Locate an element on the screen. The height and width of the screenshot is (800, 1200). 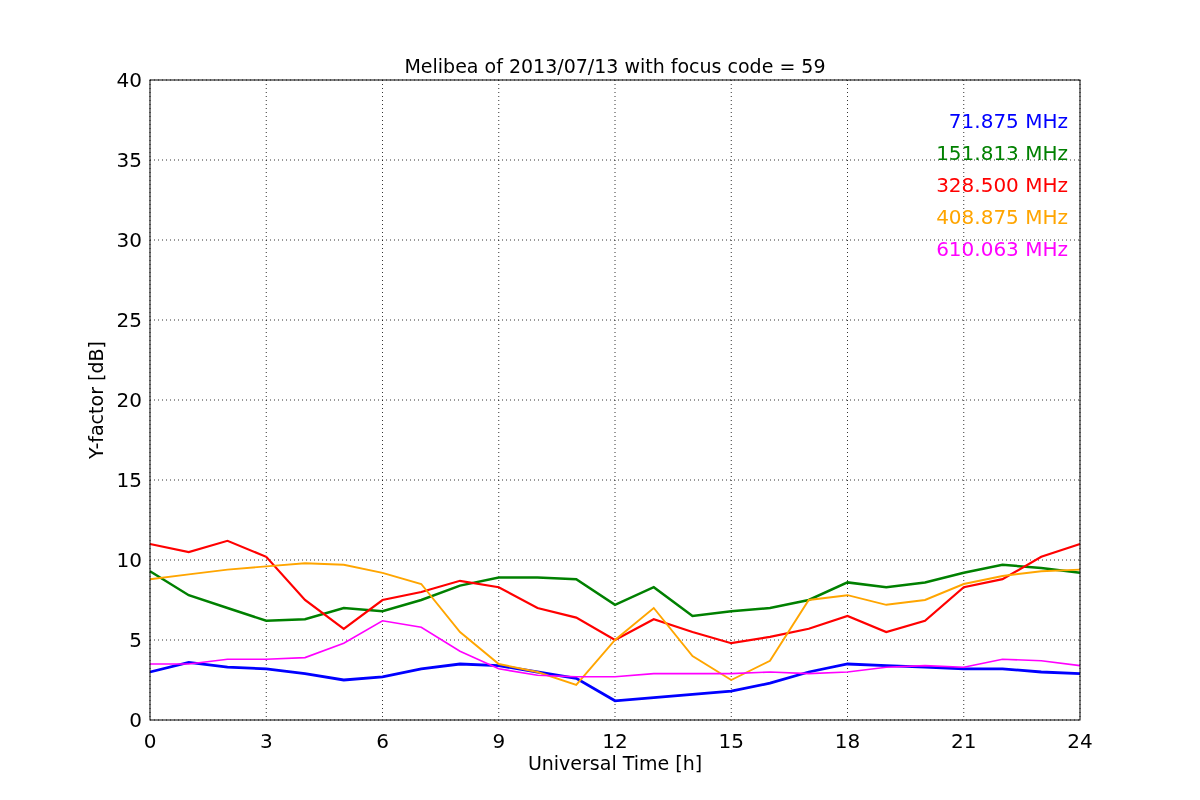
legend-entry: 408.875 MHz is located at coordinates (1002, 217).